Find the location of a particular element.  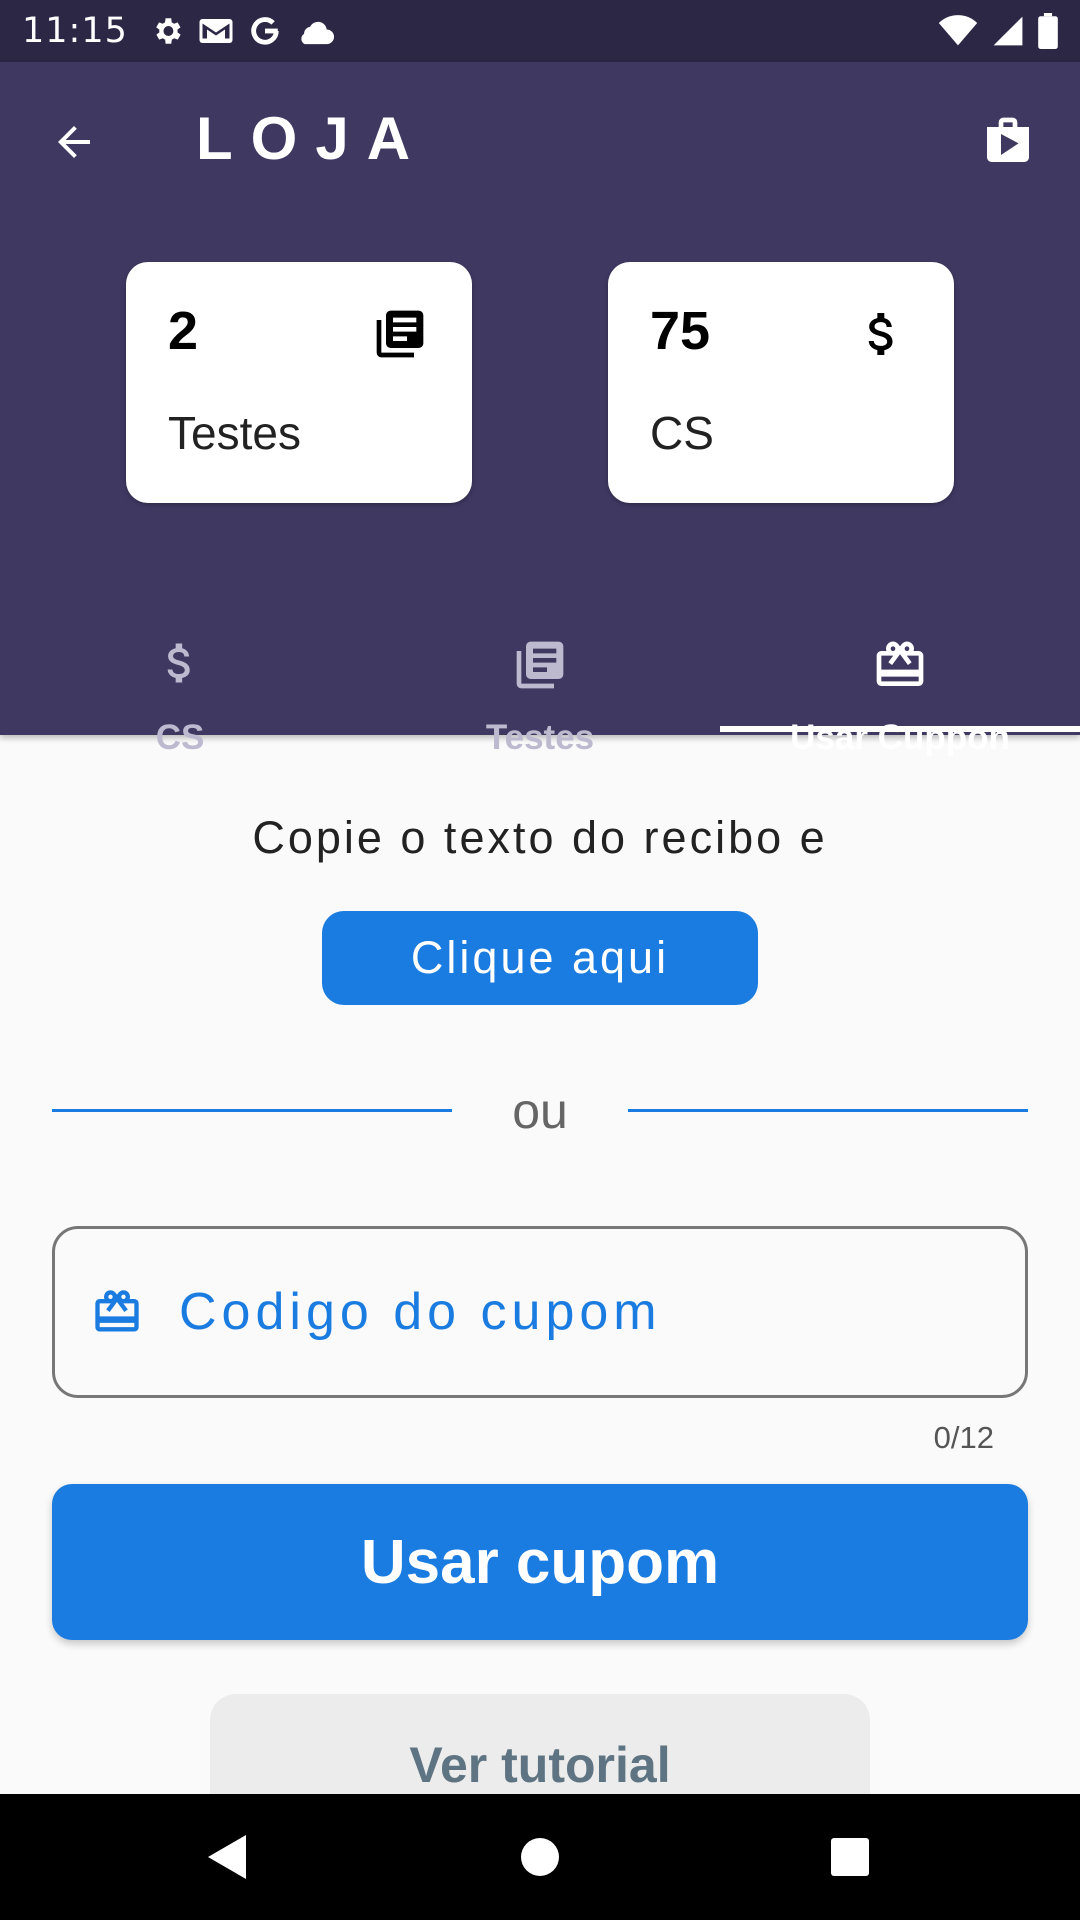

gmail-icon is located at coordinates (216, 31).